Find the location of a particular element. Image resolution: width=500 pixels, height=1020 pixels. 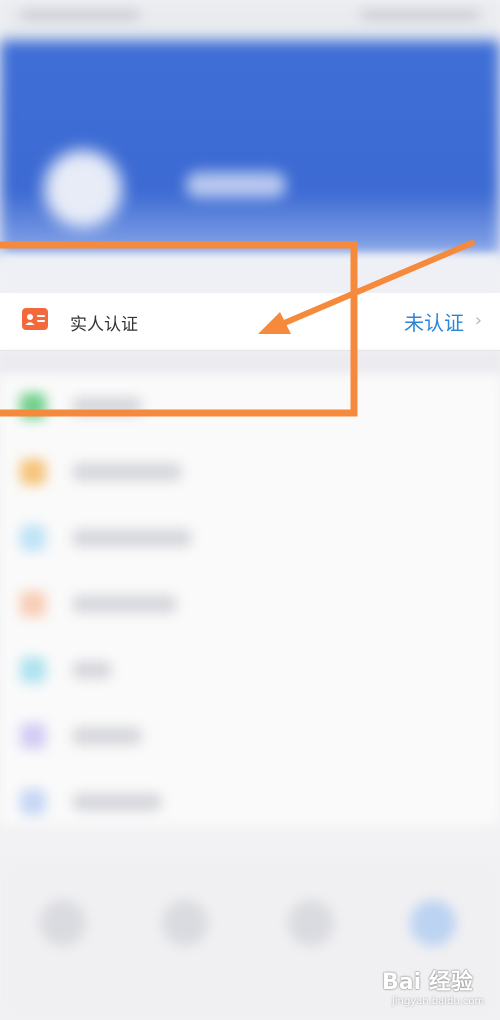

cyan-icon is located at coordinates (33, 670).